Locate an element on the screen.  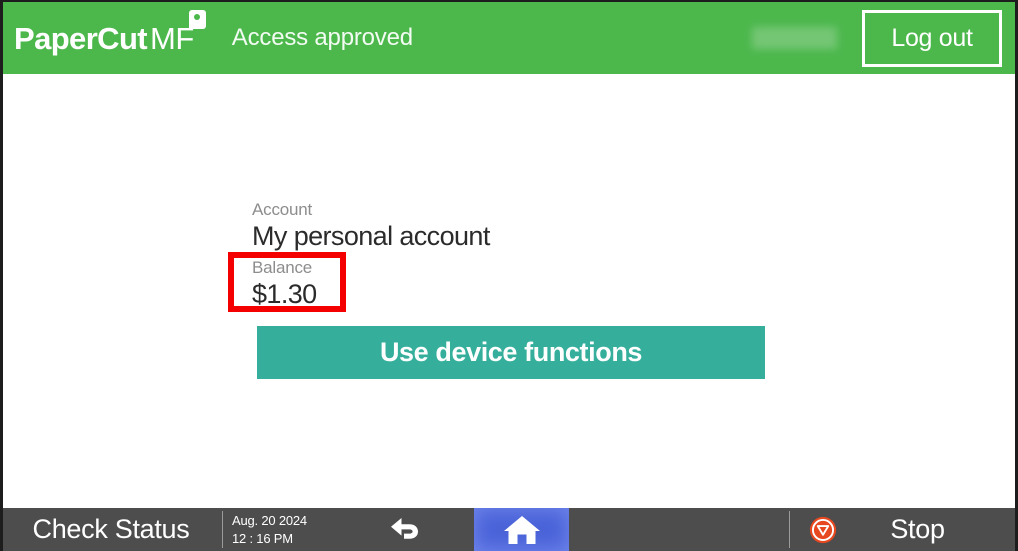
home-button is located at coordinates (521, 529).